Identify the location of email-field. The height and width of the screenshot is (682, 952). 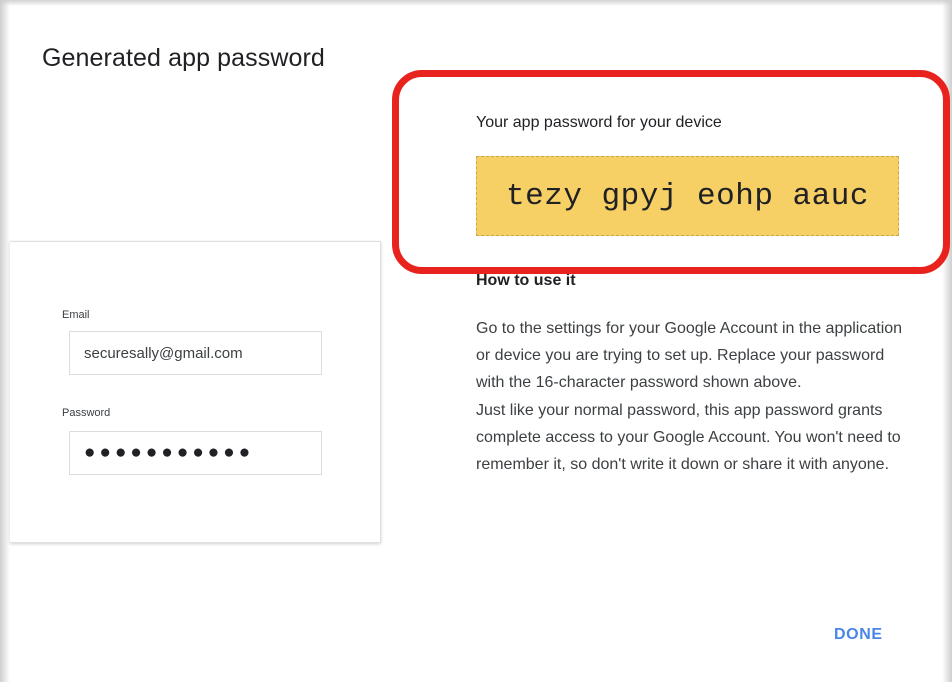
(195, 353).